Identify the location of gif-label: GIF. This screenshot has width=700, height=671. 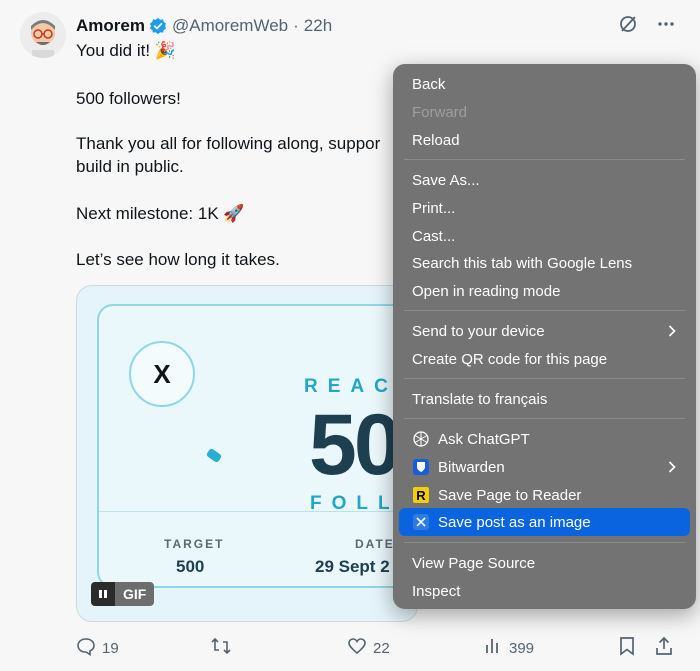
(135, 594).